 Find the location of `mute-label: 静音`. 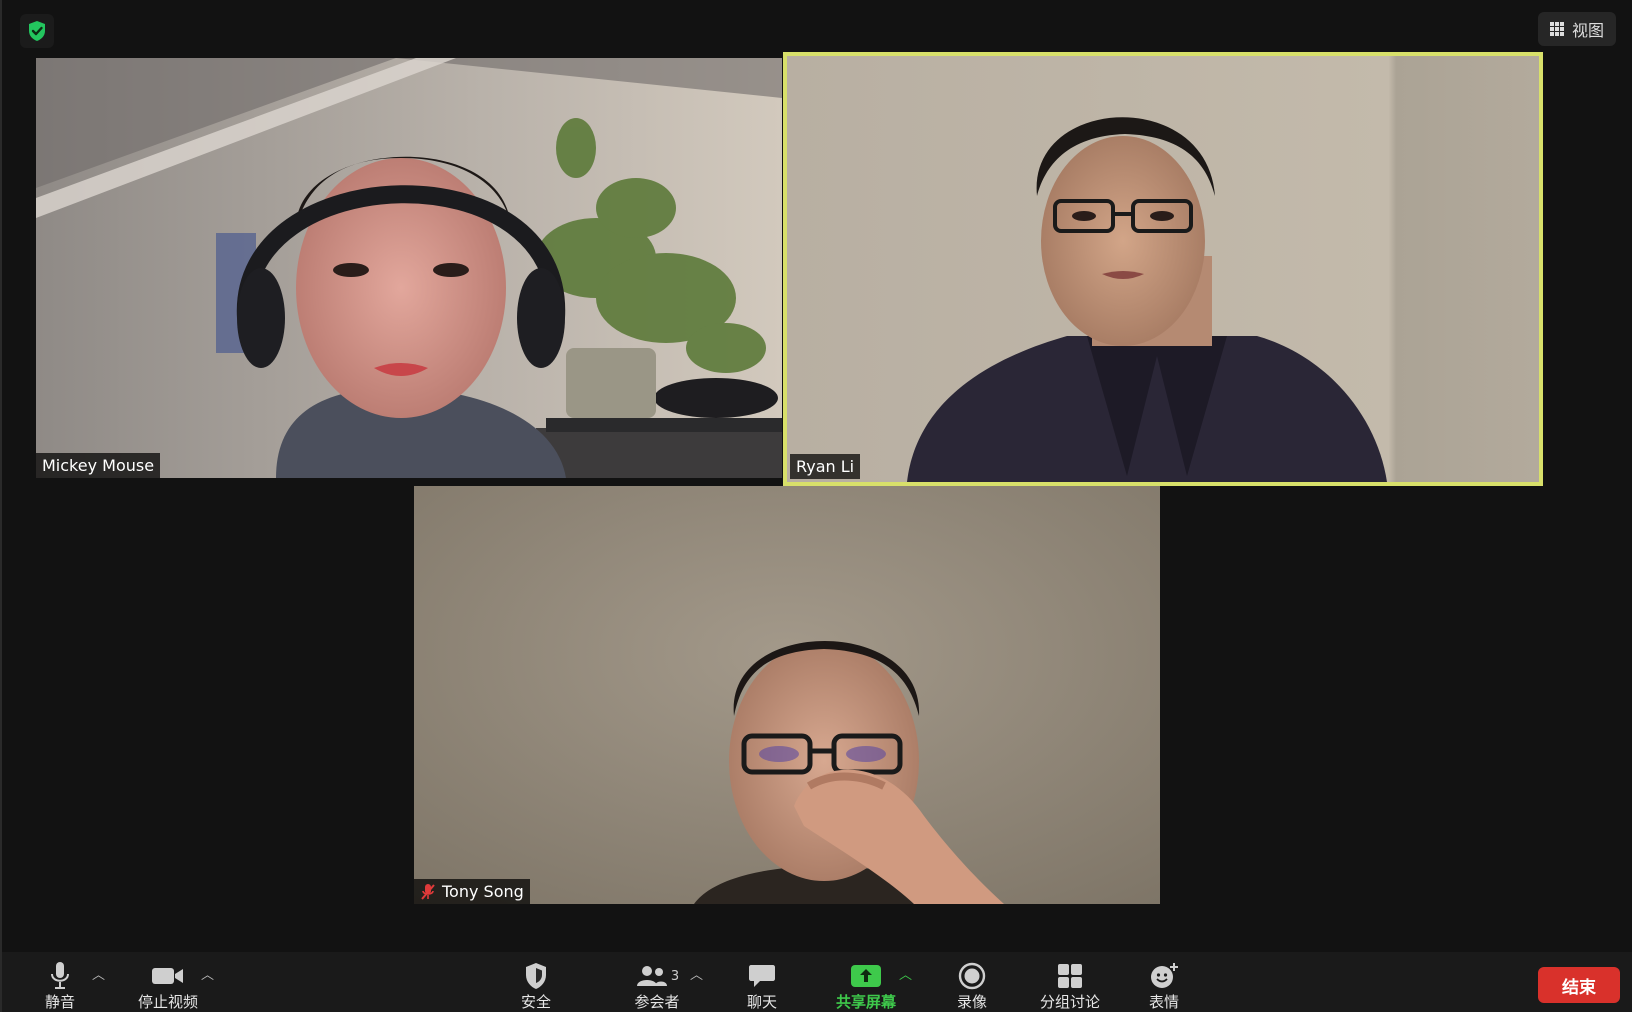

mute-label: 静音 is located at coordinates (59, 1002).